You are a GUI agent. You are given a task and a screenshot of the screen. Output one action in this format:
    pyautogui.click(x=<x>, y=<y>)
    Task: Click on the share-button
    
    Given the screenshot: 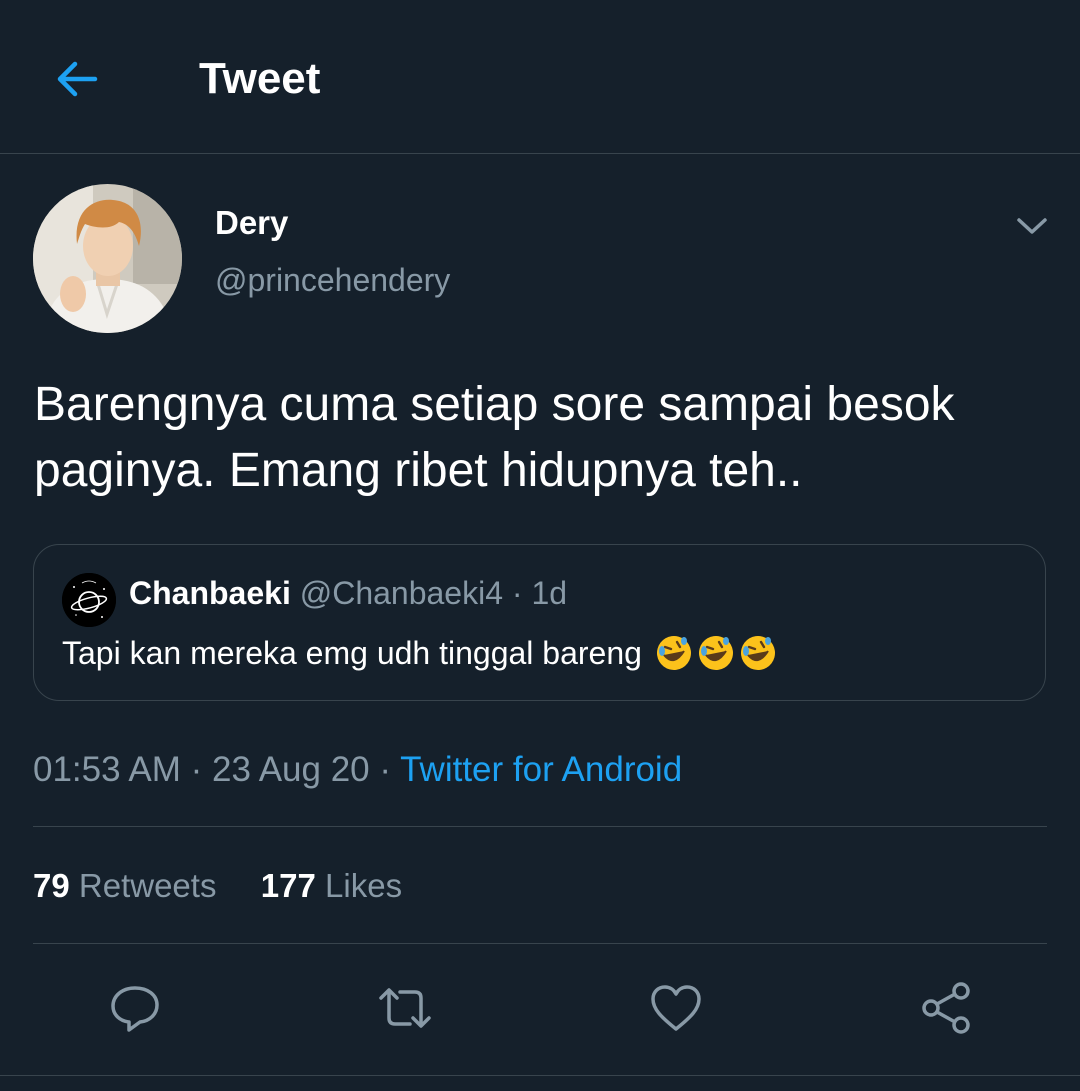 What is the action you would take?
    pyautogui.click(x=946, y=1008)
    